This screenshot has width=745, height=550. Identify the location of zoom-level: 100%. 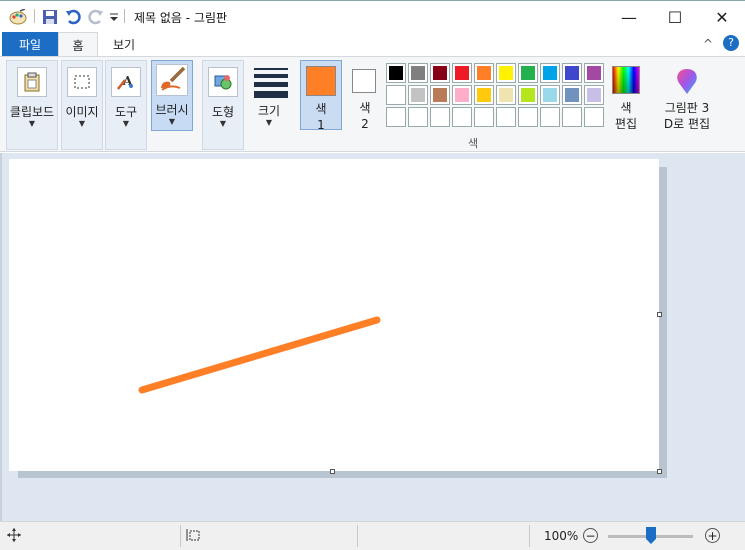
(561, 536).